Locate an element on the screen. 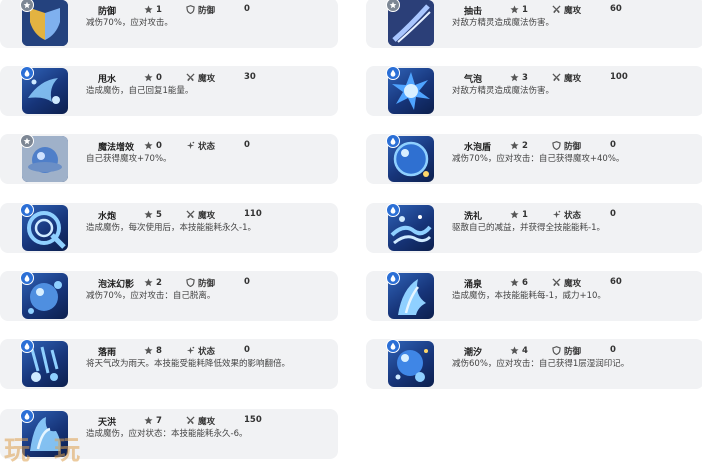 This screenshot has width=702, height=468. skill-name: 天洪 is located at coordinates (107, 423).